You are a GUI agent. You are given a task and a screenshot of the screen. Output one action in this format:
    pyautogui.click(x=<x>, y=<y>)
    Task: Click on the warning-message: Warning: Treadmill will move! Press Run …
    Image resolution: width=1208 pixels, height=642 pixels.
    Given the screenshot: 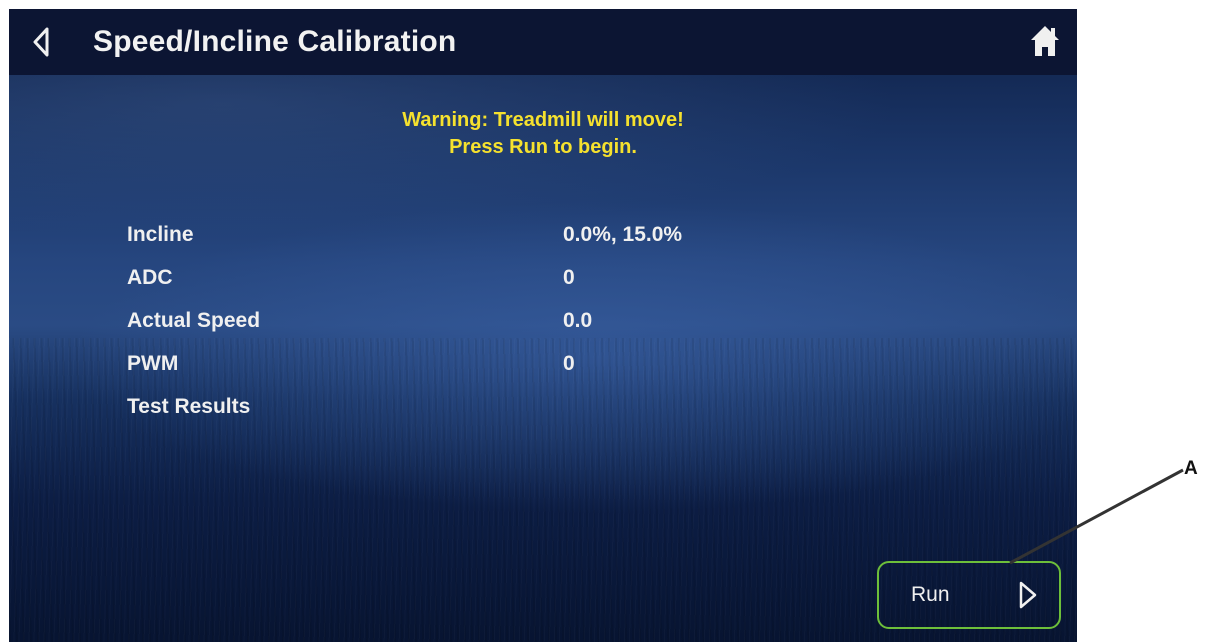 What is the action you would take?
    pyautogui.click(x=543, y=134)
    